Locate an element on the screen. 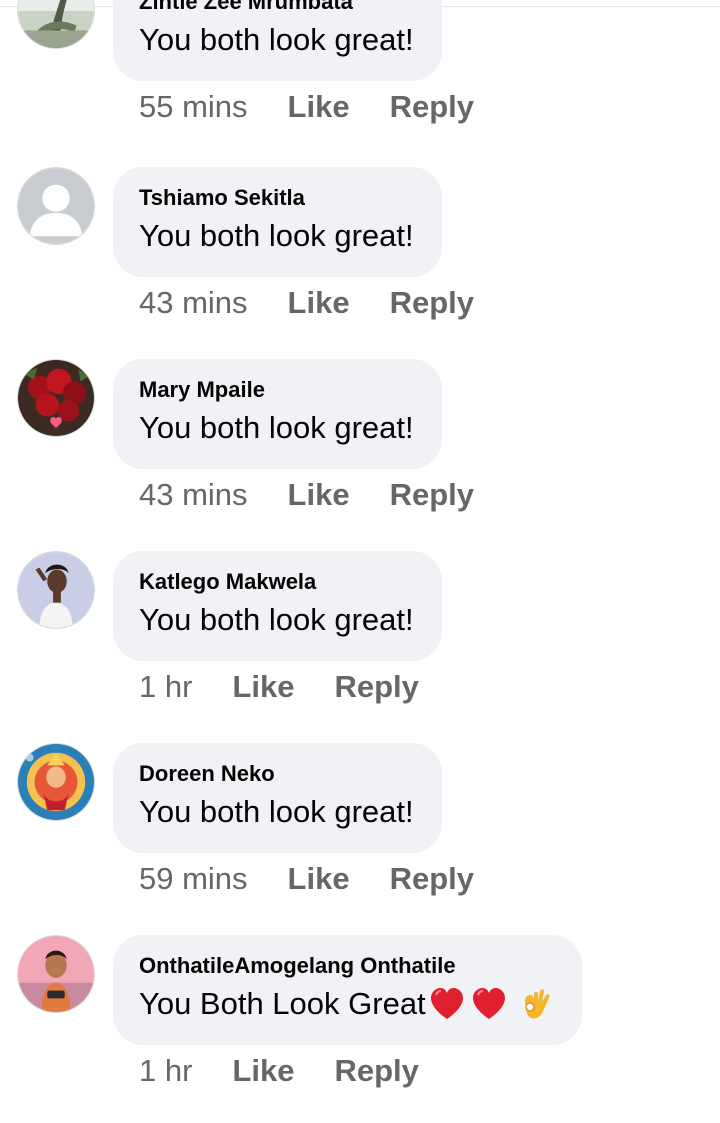 Image resolution: width=720 pixels, height=1123 pixels. comment-bubble: Katlego Makwela You both look great! is located at coordinates (277, 606).